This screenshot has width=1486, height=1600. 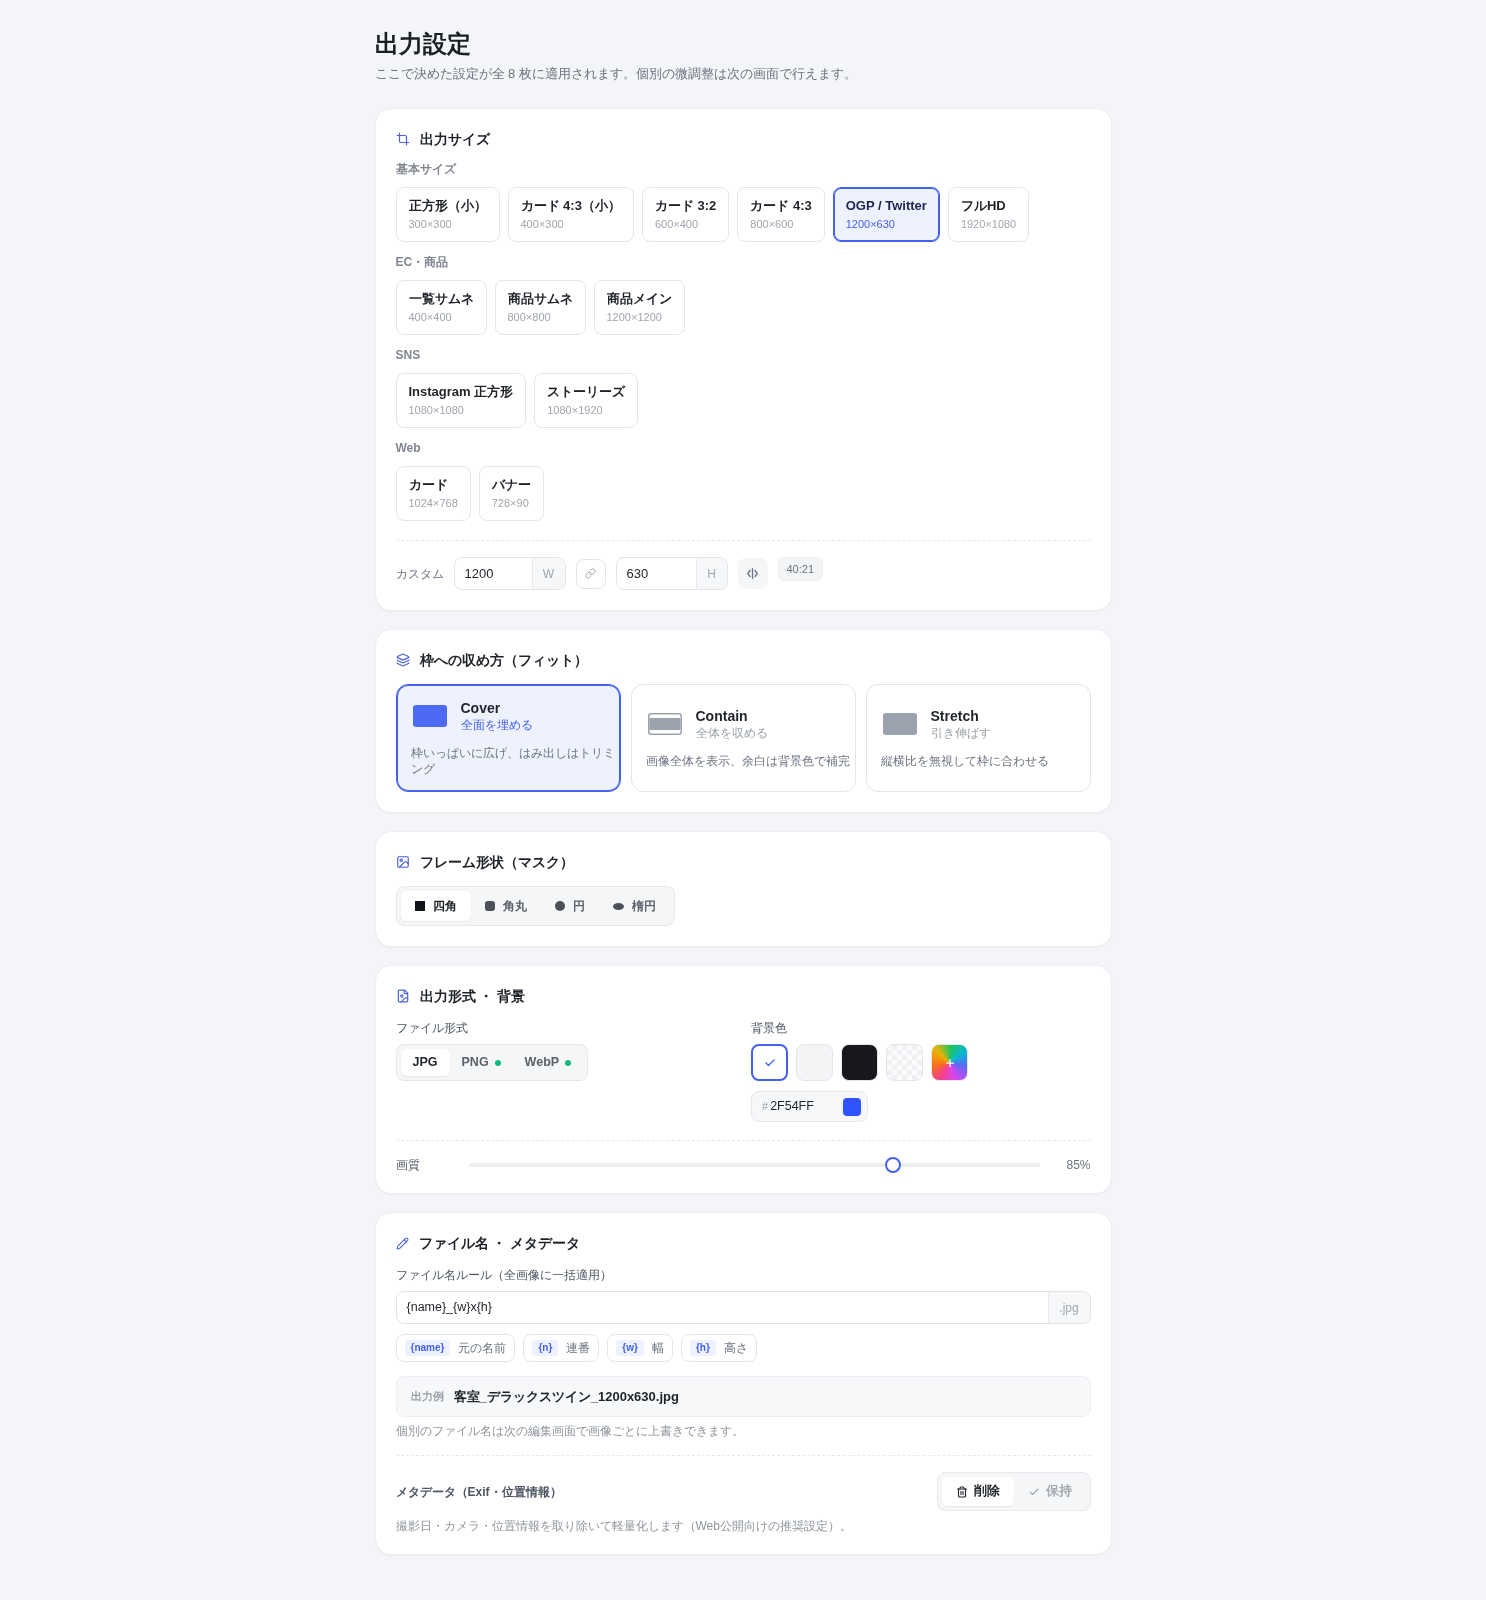 I want to click on filename-rule-field: {name}_{w}x{h} .jpg, so click(x=743, y=1307).